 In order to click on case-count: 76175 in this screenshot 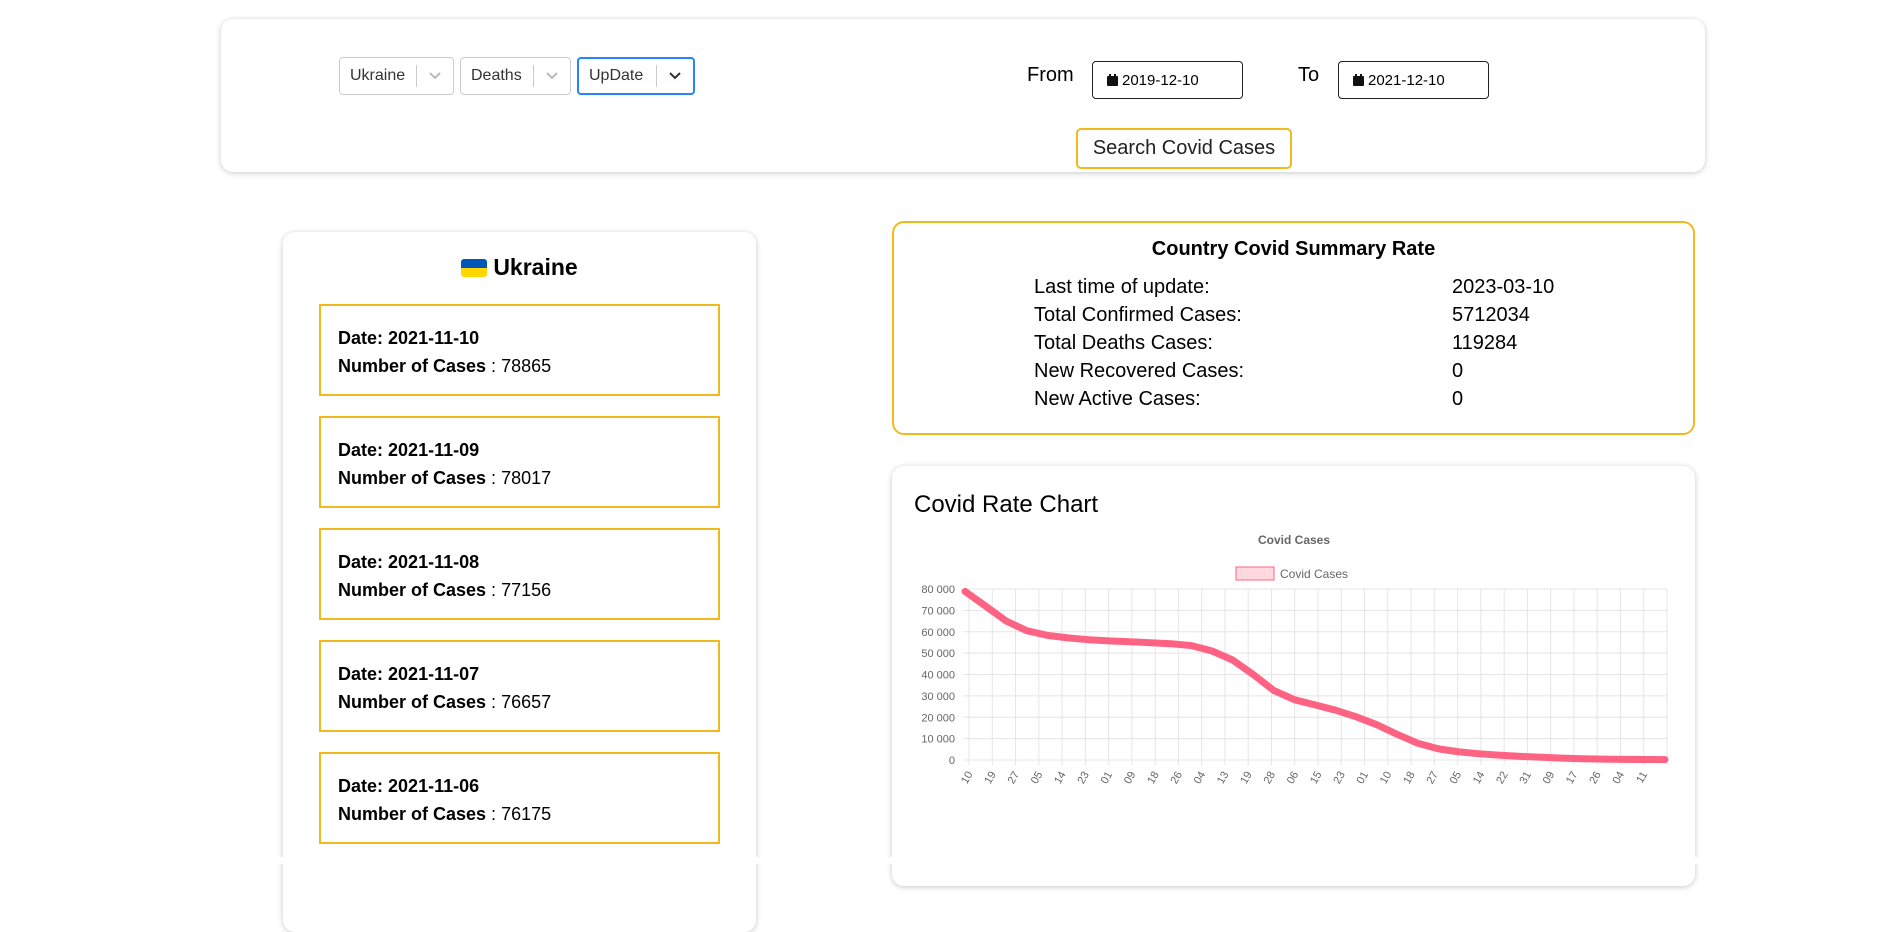, I will do `click(526, 814)`.